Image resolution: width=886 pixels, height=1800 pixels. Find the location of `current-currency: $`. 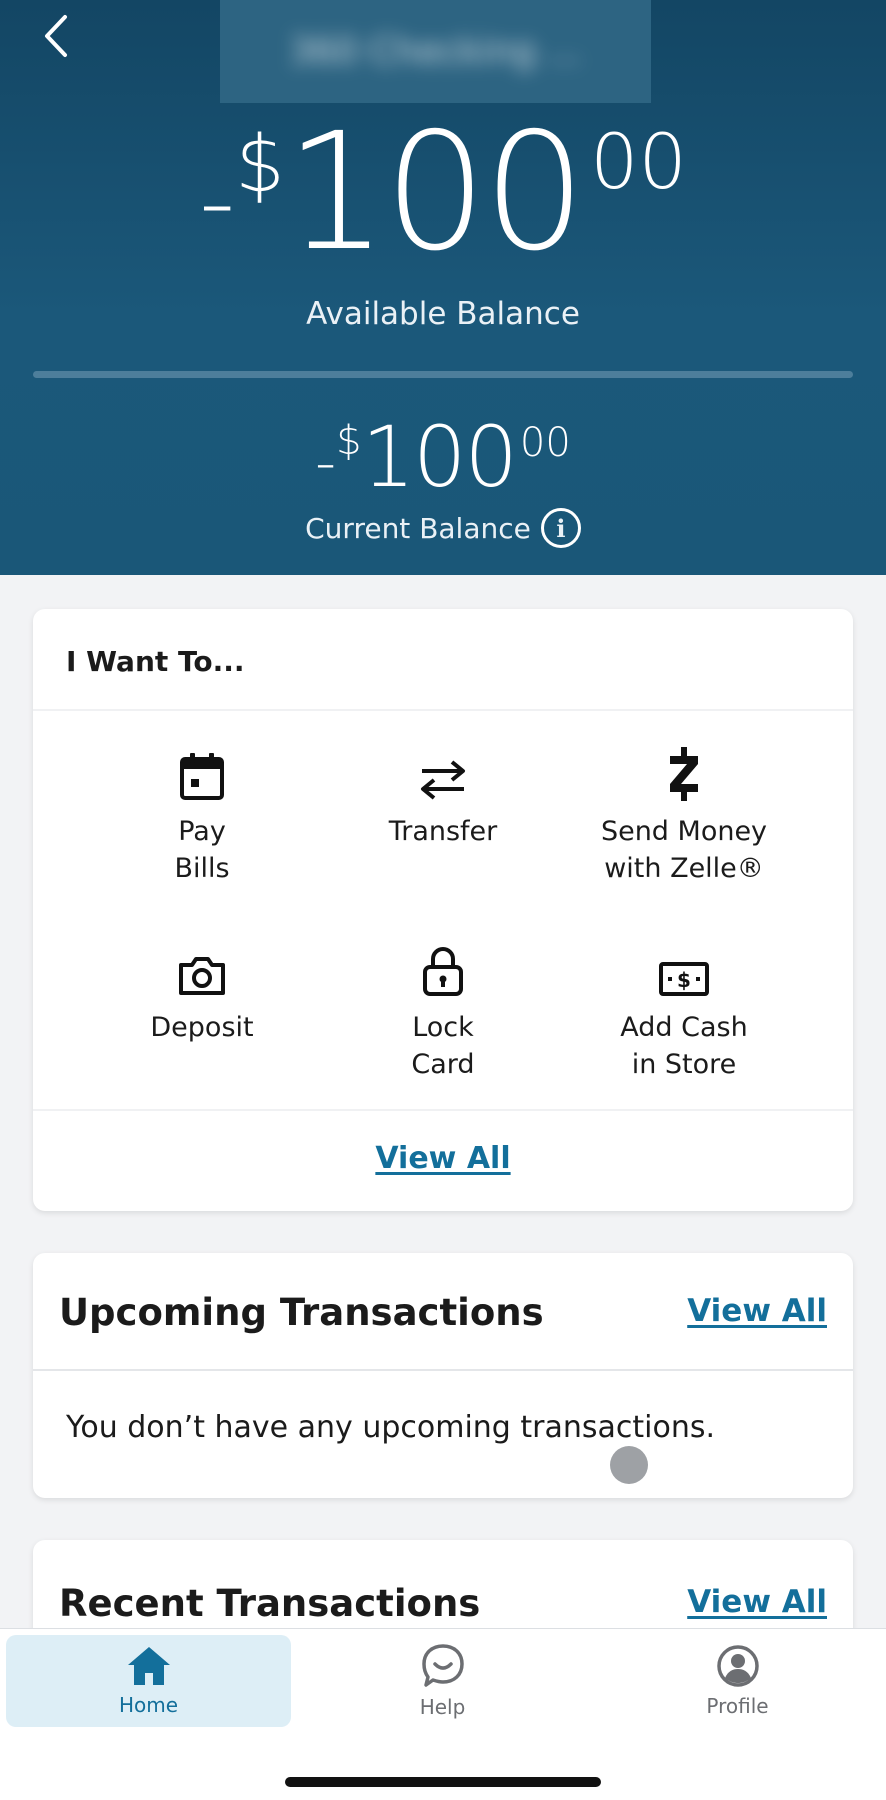

current-currency: $ is located at coordinates (349, 441).